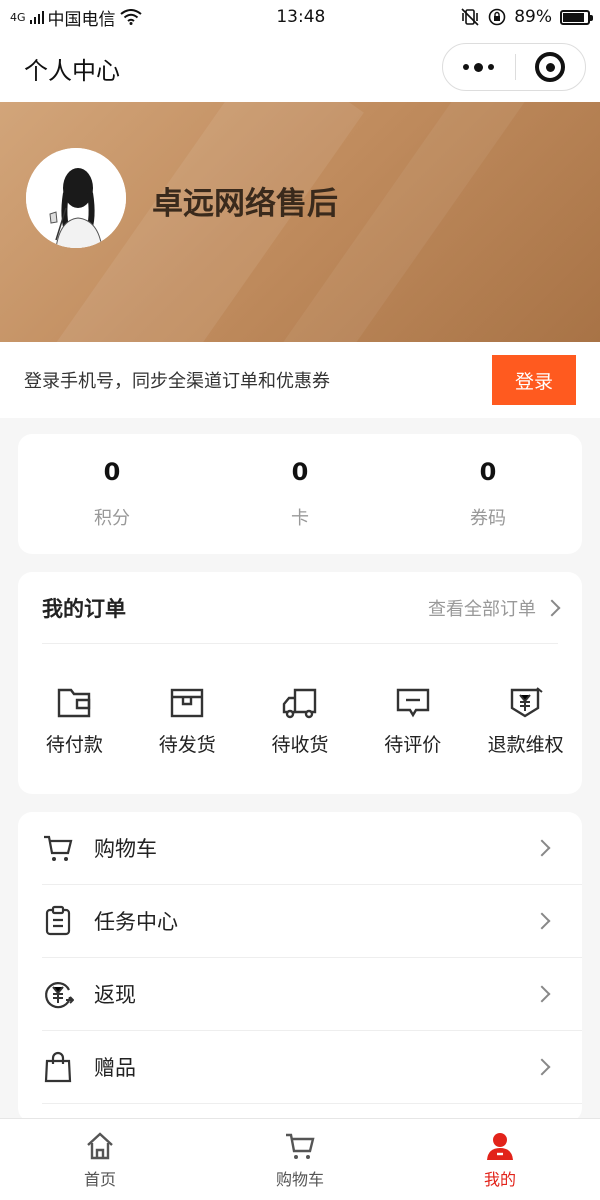 The image size is (600, 1200). What do you see at coordinates (58, 920) in the screenshot?
I see `clipboard-icon` at bounding box center [58, 920].